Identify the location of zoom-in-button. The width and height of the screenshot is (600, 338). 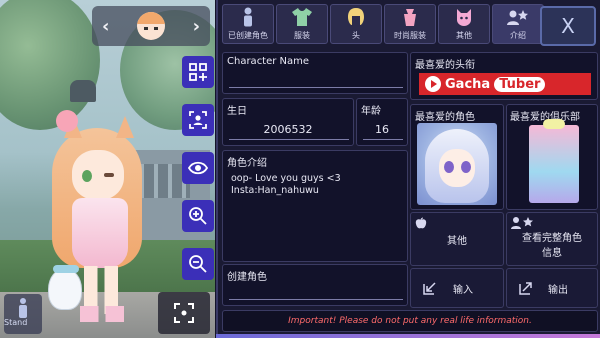
(198, 216).